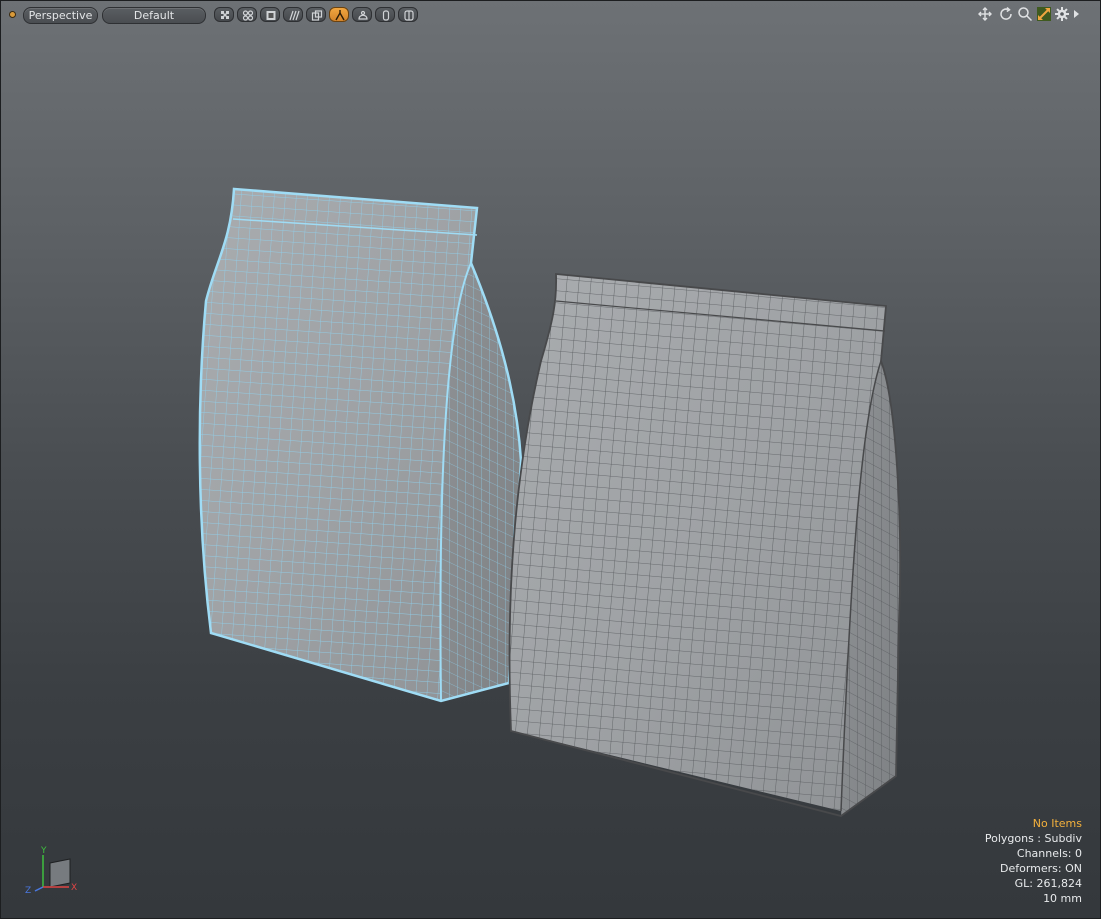 This screenshot has height=919, width=1101. What do you see at coordinates (339, 14) in the screenshot?
I see `advanced-shade-icon` at bounding box center [339, 14].